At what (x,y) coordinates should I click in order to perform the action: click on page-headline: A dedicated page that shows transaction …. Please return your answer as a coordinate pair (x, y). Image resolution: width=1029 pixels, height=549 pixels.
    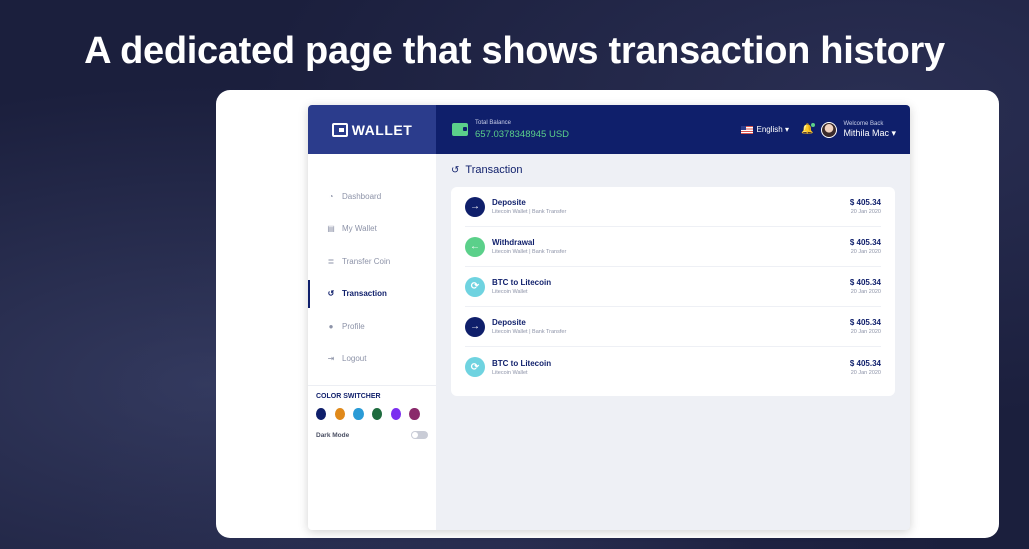
    Looking at the image, I should click on (514, 51).